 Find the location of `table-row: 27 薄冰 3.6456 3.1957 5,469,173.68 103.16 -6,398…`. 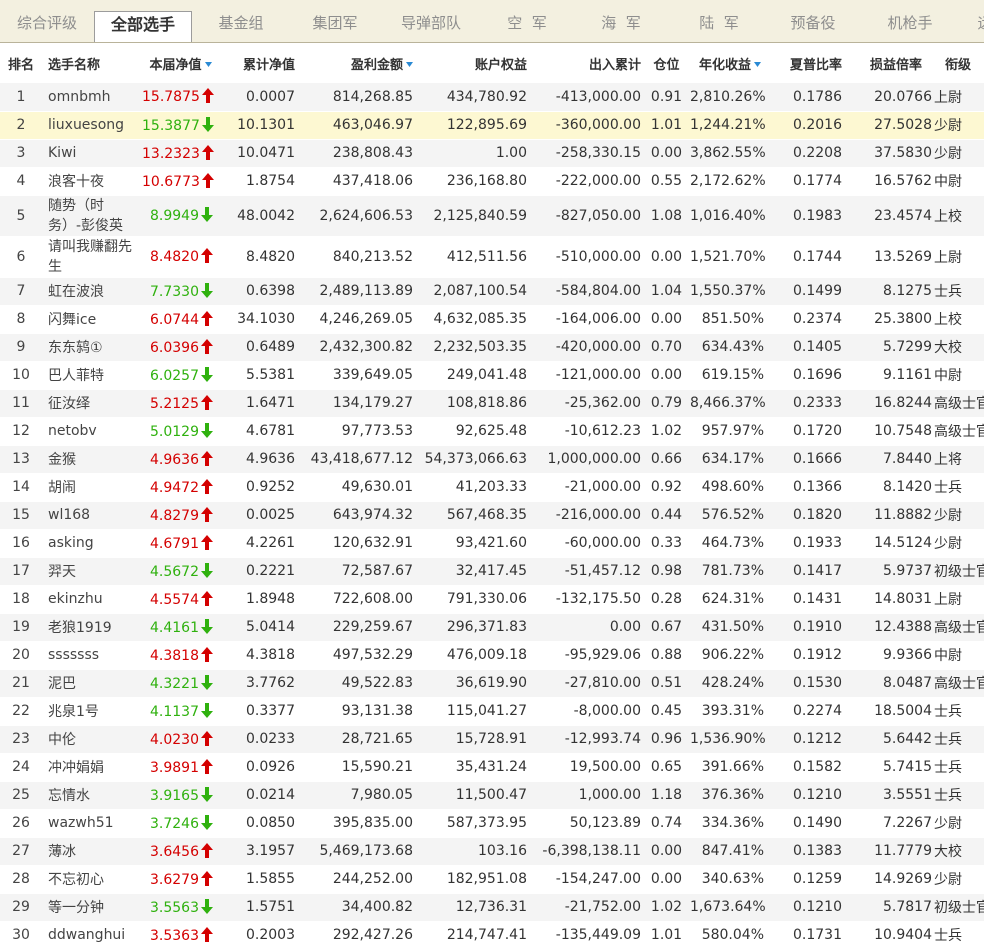

table-row: 27 薄冰 3.6456 3.1957 5,469,173.68 103.16 -6,398… is located at coordinates (492, 851).